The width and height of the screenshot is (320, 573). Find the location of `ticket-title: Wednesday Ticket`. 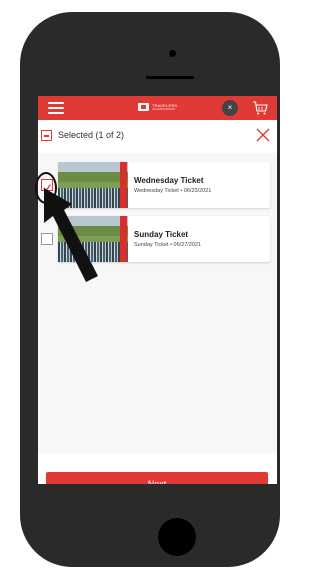

ticket-title: Wednesday Ticket is located at coordinates (169, 180).